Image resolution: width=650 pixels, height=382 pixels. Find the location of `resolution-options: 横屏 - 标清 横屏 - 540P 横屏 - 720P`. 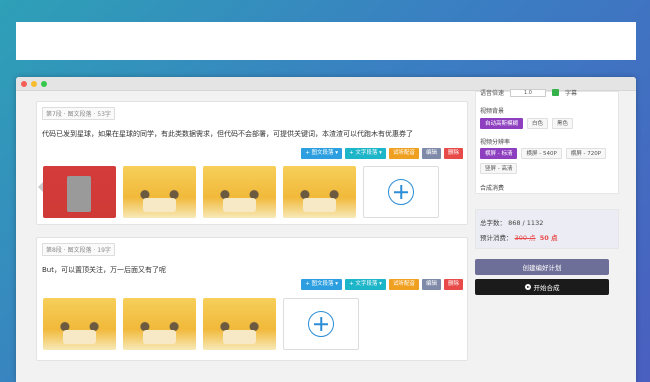

resolution-options: 横屏 - 标清 横屏 - 540P 横屏 - 720P is located at coordinates (543, 153).